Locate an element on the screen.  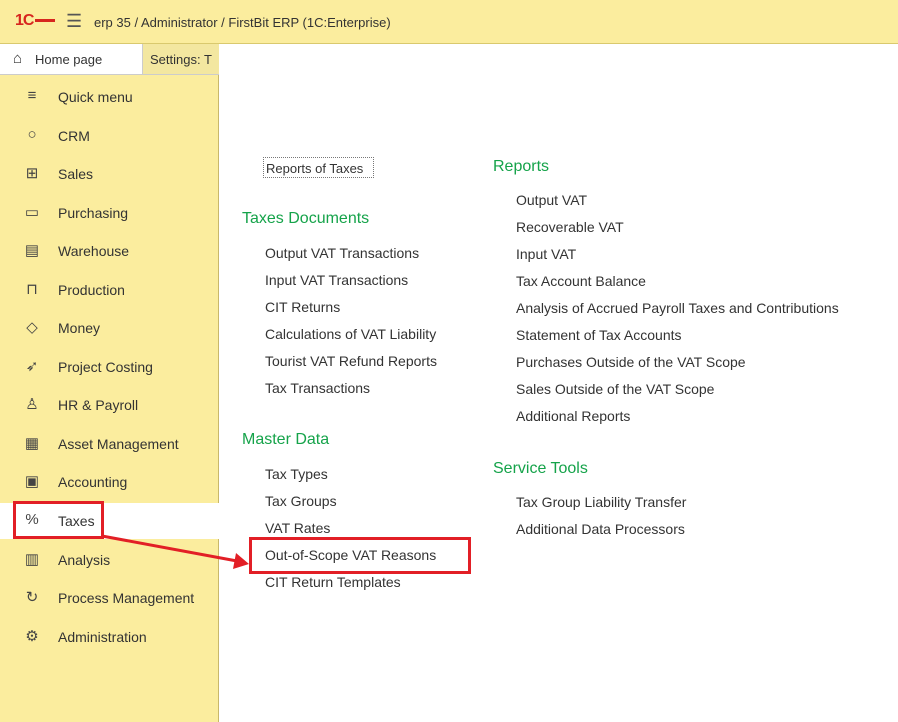
annotation-arrow is located at coordinates (175, 551).